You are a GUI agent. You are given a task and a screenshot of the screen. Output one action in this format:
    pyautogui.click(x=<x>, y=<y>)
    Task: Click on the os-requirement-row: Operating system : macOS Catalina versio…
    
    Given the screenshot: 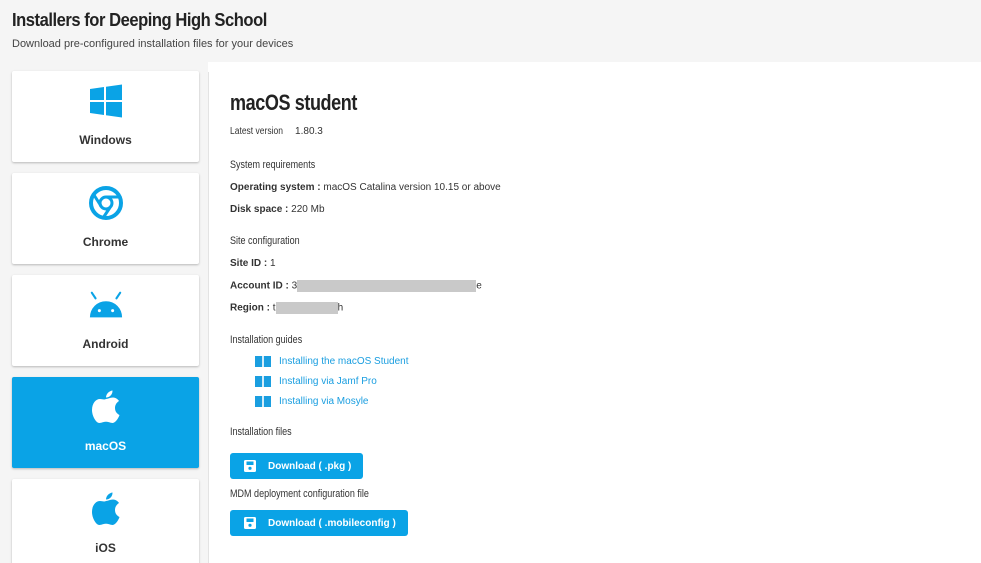 What is the action you would take?
    pyautogui.click(x=365, y=187)
    